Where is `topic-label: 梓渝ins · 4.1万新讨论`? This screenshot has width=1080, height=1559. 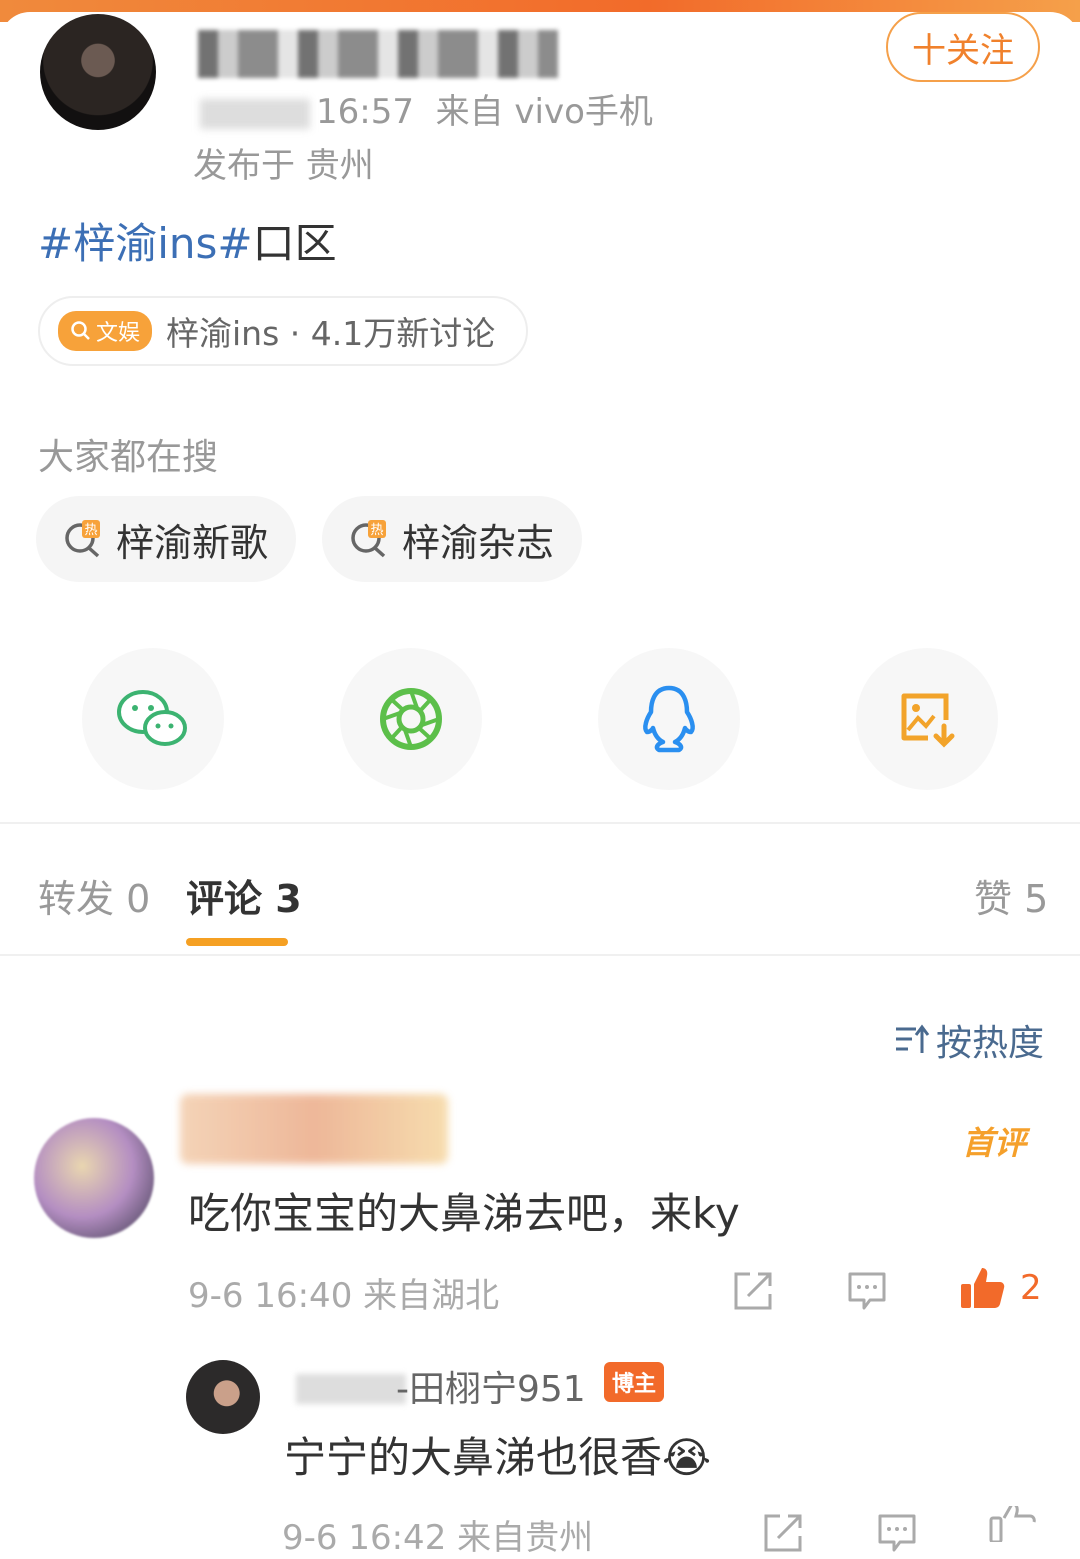 topic-label: 梓渝ins · 4.1万新讨论 is located at coordinates (331, 333).